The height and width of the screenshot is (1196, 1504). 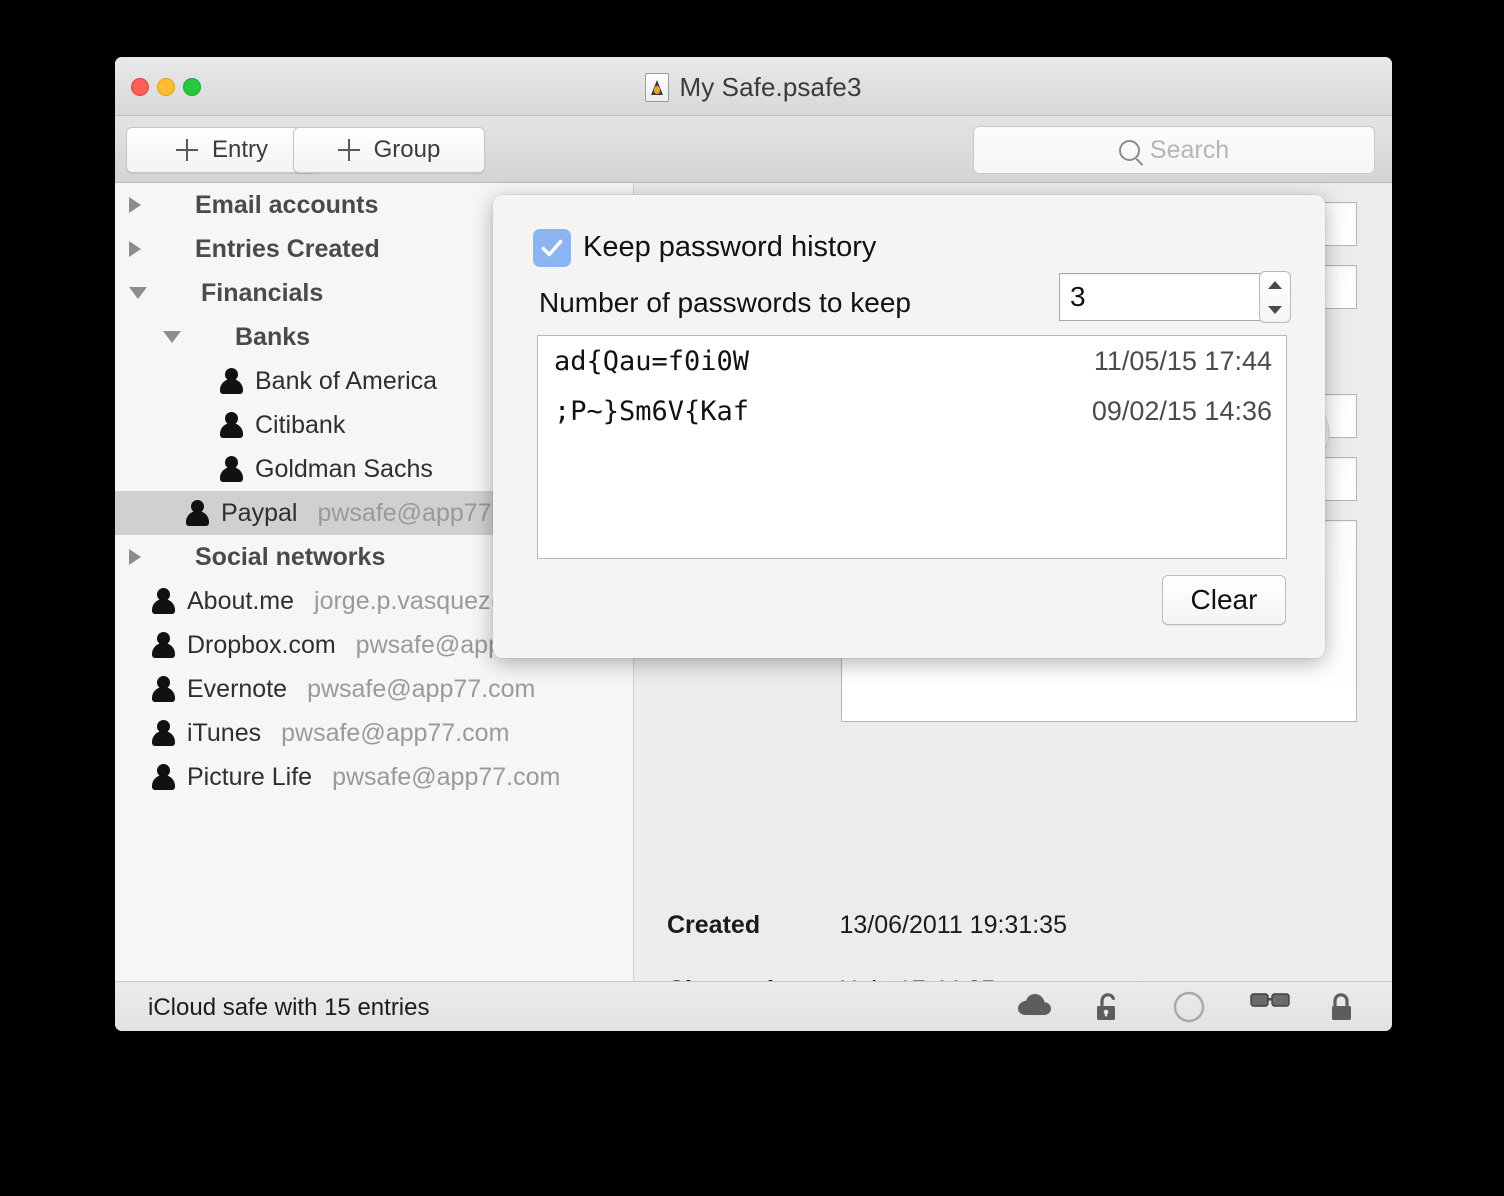 I want to click on cloud-icon, so click(x=1034, y=1007).